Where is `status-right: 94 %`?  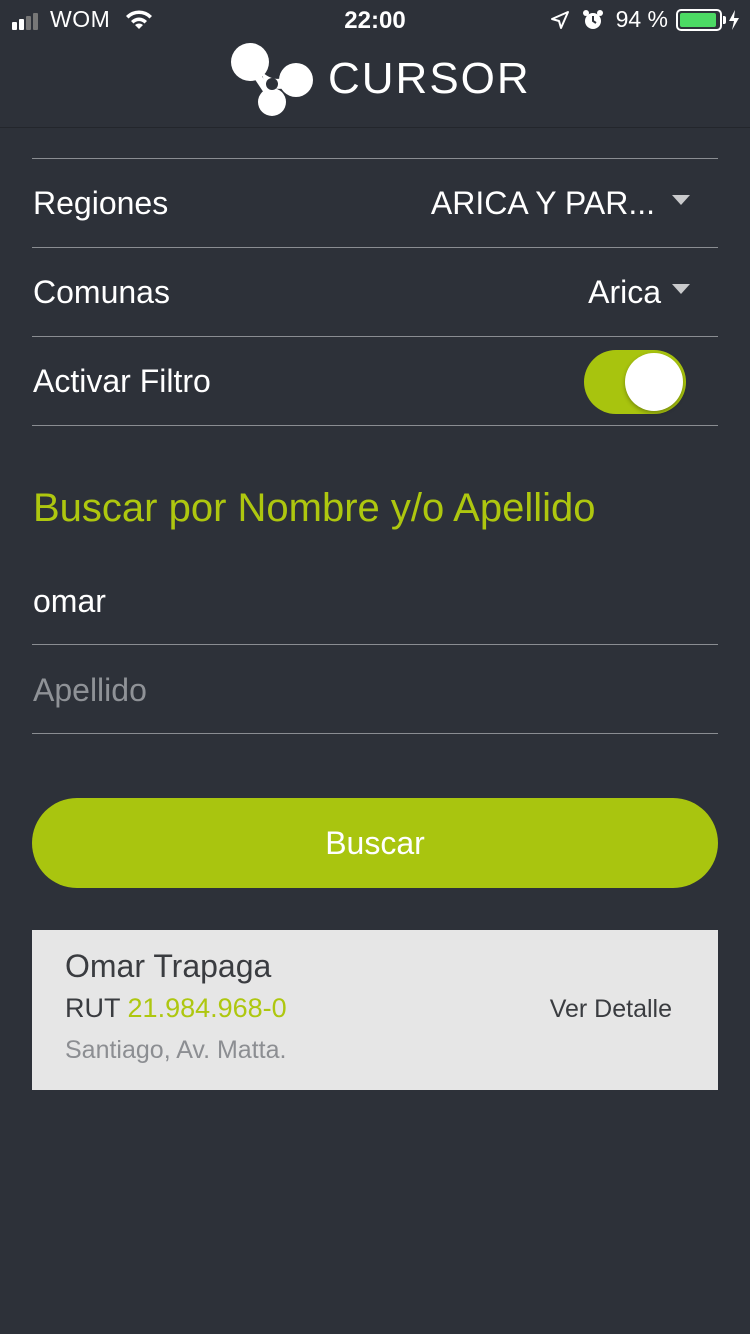
status-right: 94 % is located at coordinates (645, 19).